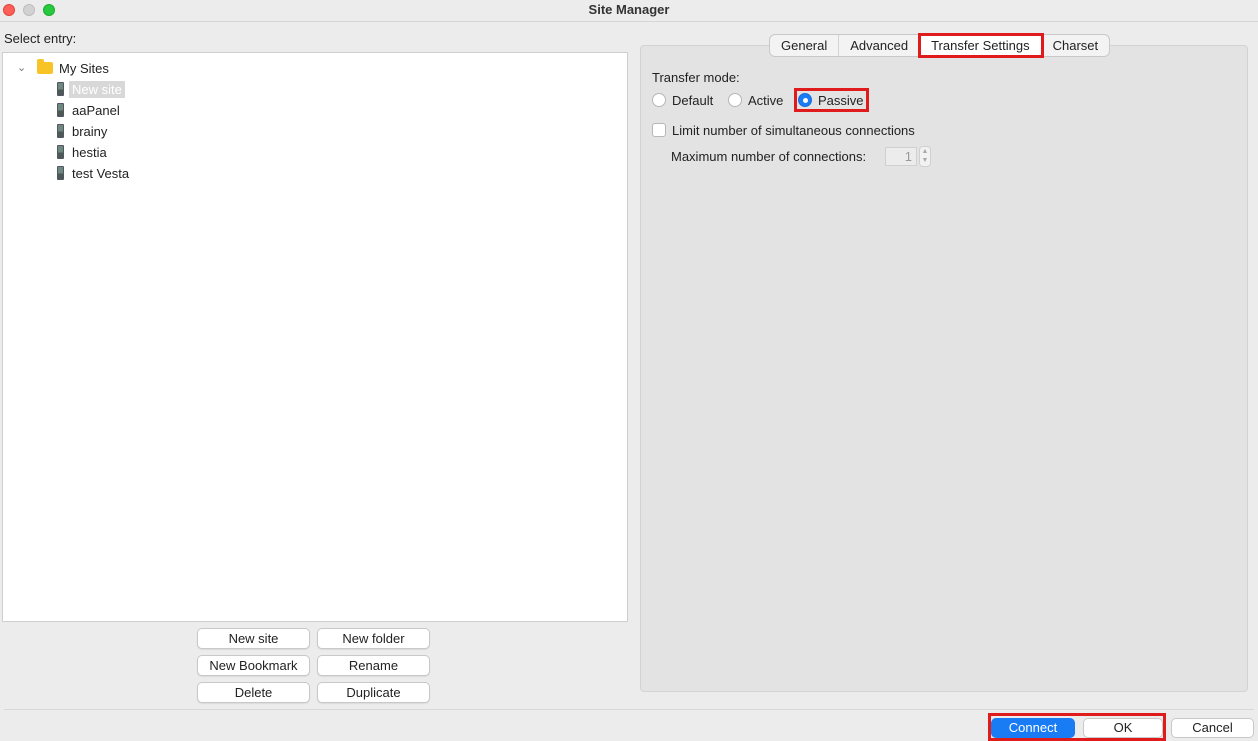 The height and width of the screenshot is (741, 1258). What do you see at coordinates (805, 45) in the screenshot?
I see `tab-general: General` at bounding box center [805, 45].